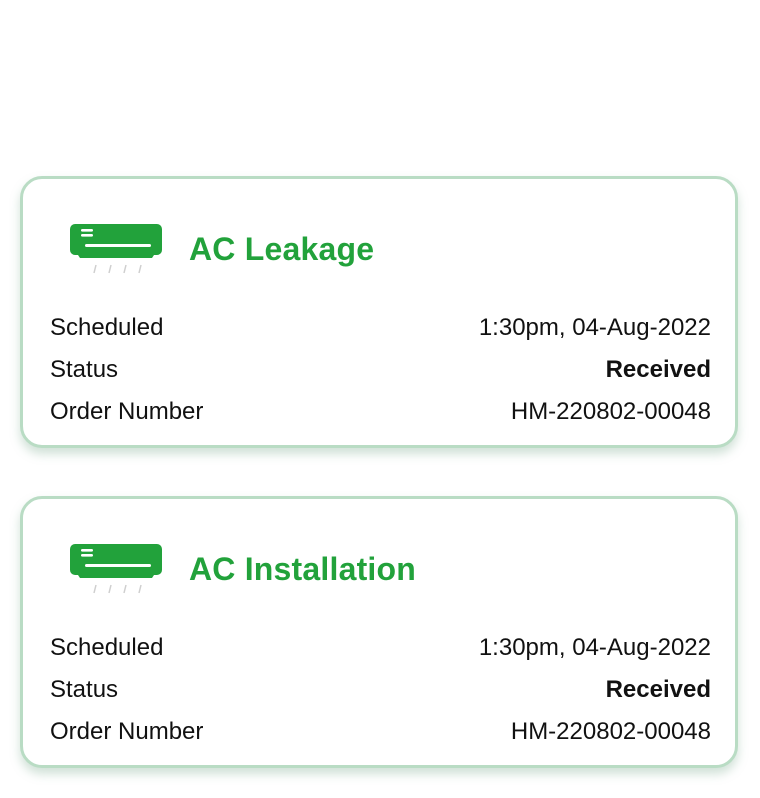 The width and height of the screenshot is (760, 798). Describe the element at coordinates (303, 568) in the screenshot. I see `order-title: AC Installation` at that location.